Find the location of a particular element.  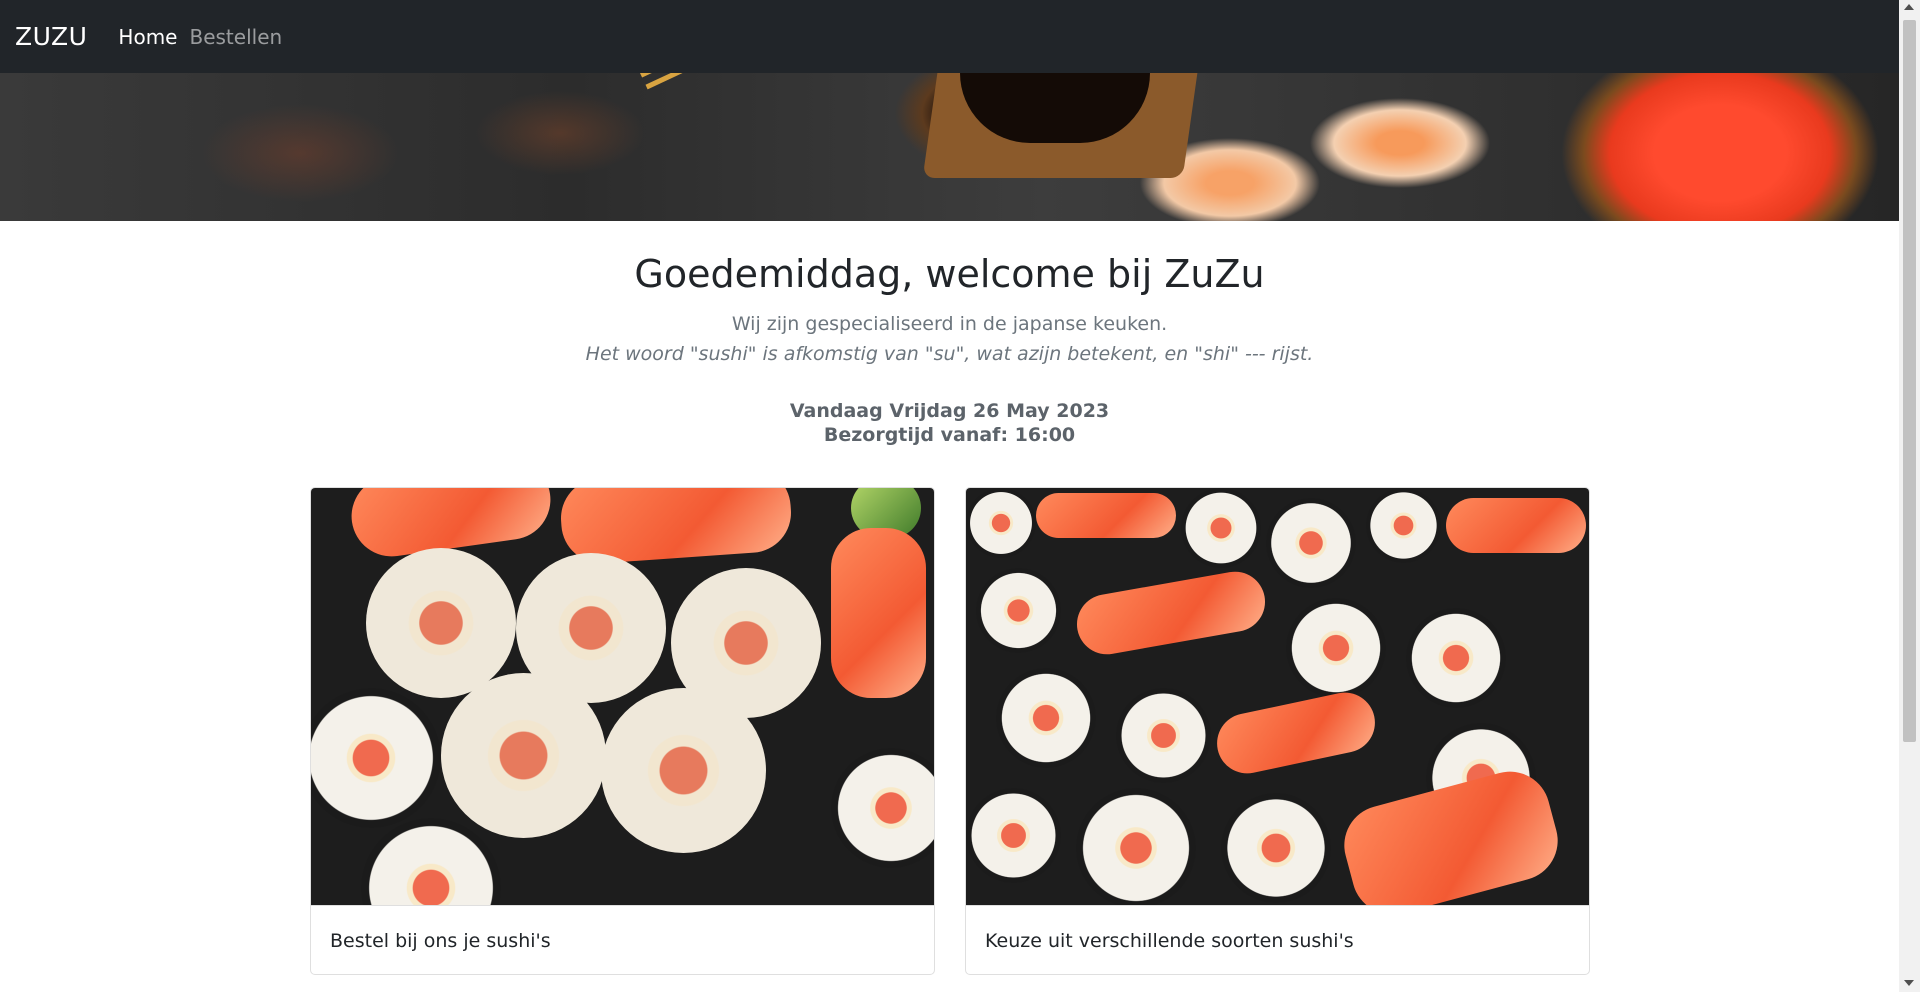

sushi-rolls-image is located at coordinates (622, 696).